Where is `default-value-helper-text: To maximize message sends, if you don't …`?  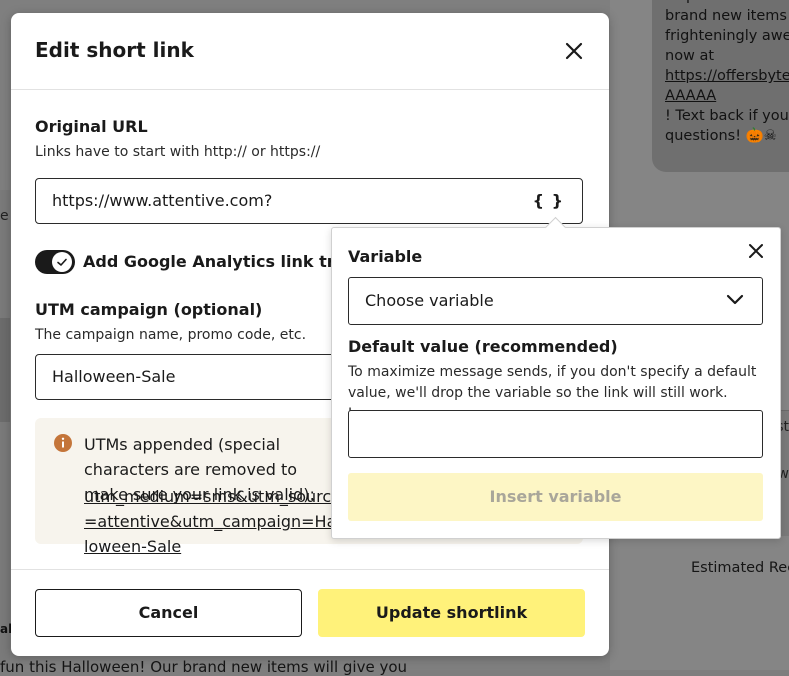 default-value-helper-text: To maximize message sends, if you don't … is located at coordinates (552, 382).